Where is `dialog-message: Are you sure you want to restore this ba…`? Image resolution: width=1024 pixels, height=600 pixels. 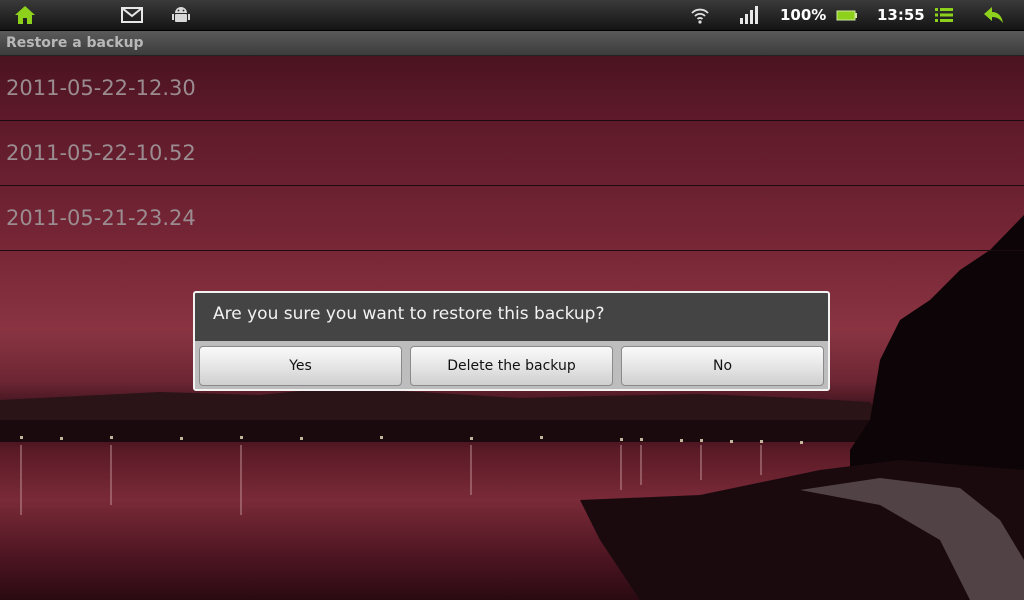
dialog-message: Are you sure you want to restore this ba… is located at coordinates (409, 314).